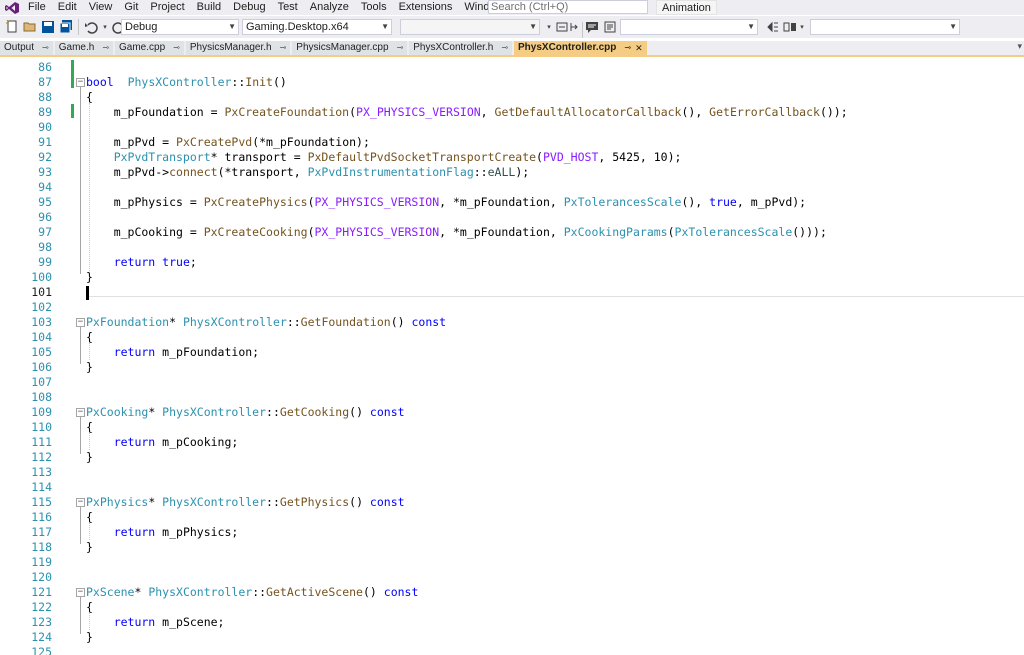  Describe the element at coordinates (172, 352) in the screenshot. I see `code-text: return m_pFoundation;` at that location.